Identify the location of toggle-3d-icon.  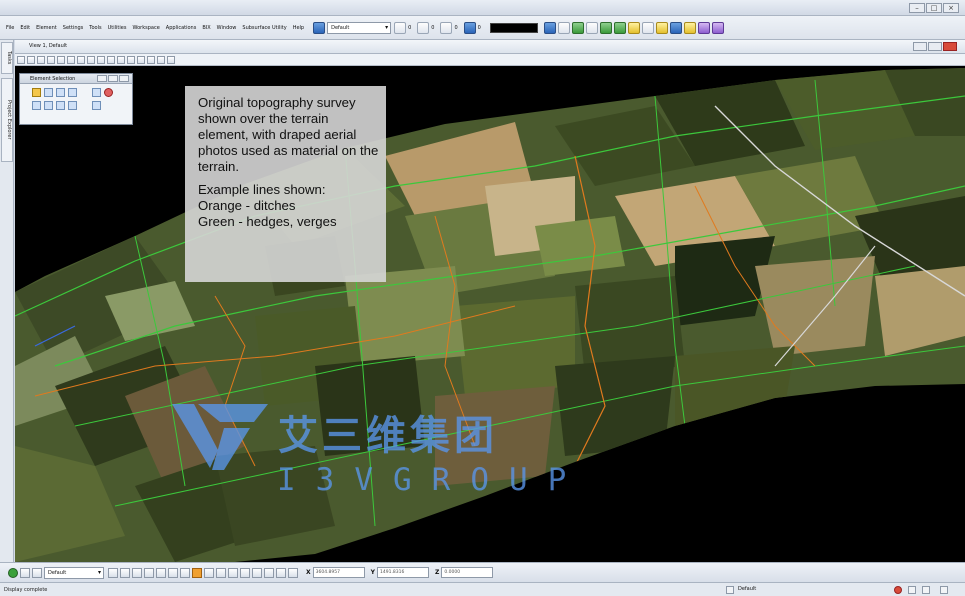
(131, 59).